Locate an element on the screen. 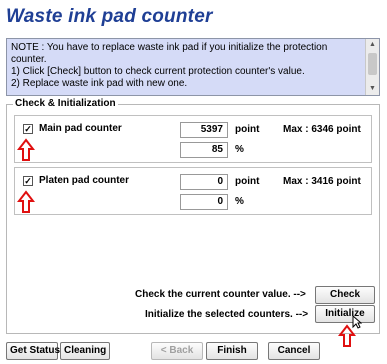  check-instruction: Check the current counter value. --> is located at coordinates (220, 294).